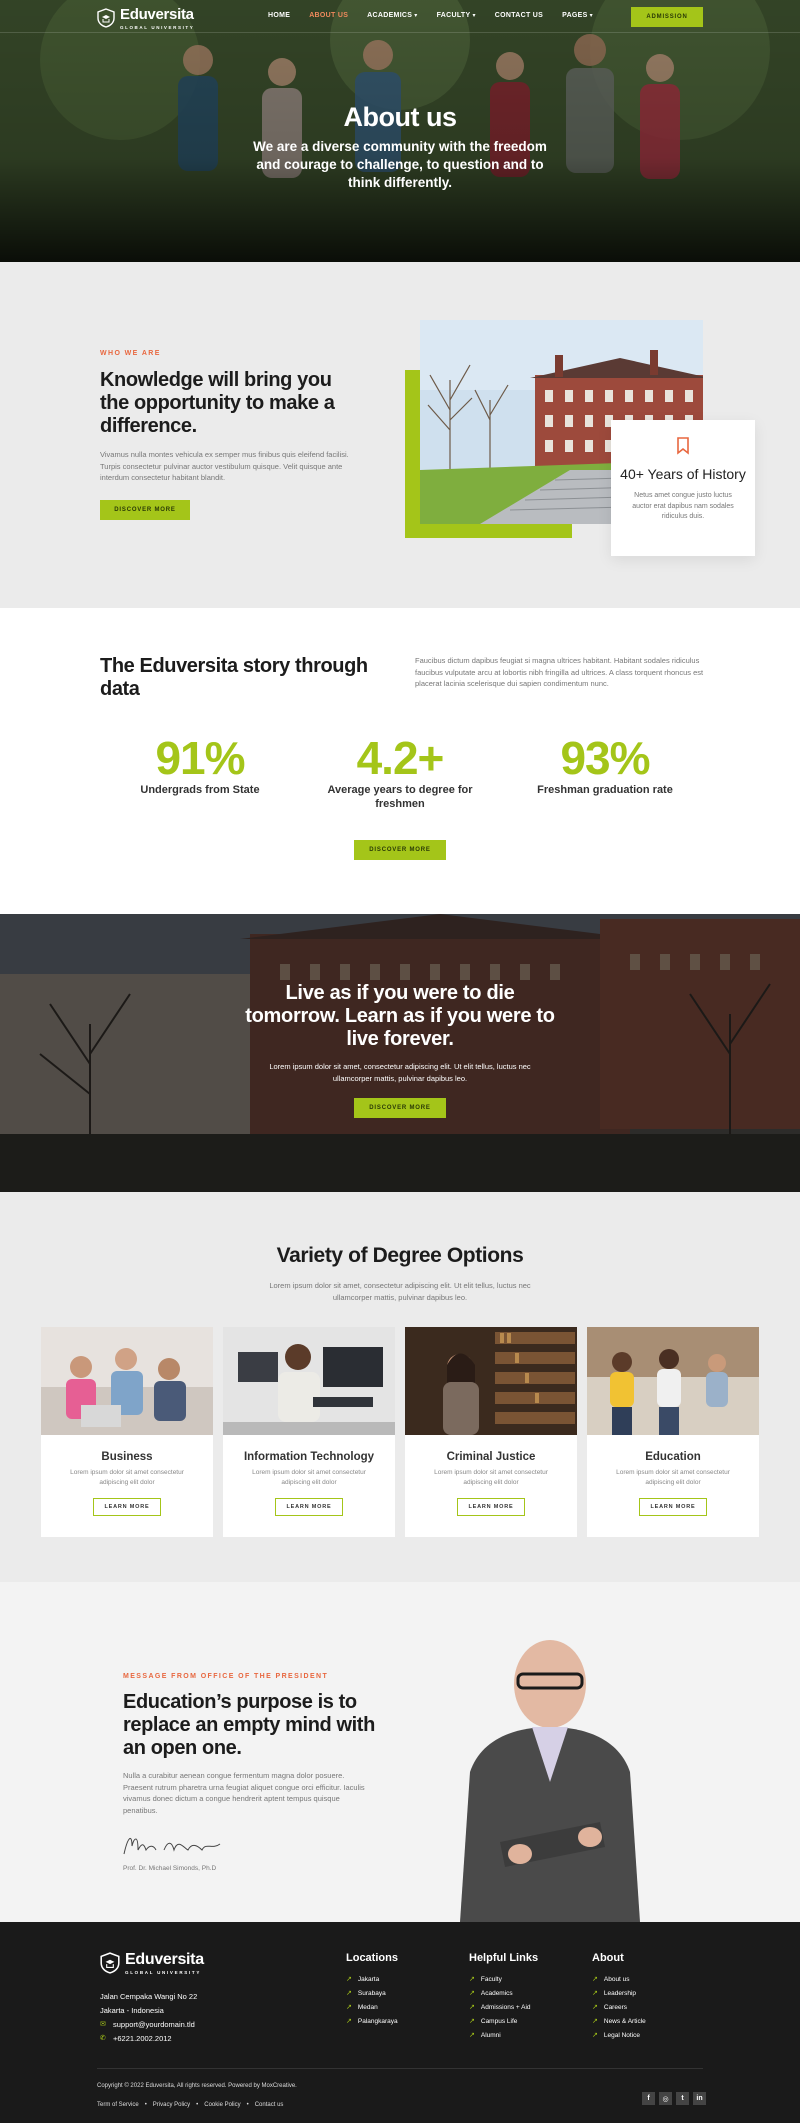  Describe the element at coordinates (503, 2036) in the screenshot. I see `footer-link: ↗ Alumni` at that location.